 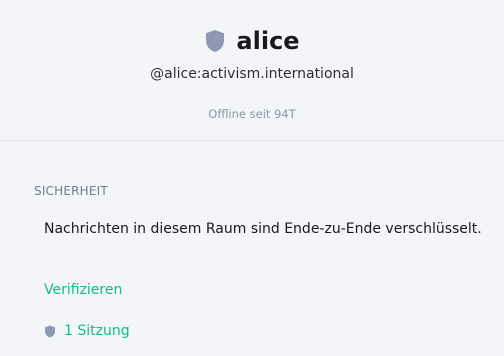 I want to click on sessions-button: 1 Sitzung, so click(x=87, y=331).